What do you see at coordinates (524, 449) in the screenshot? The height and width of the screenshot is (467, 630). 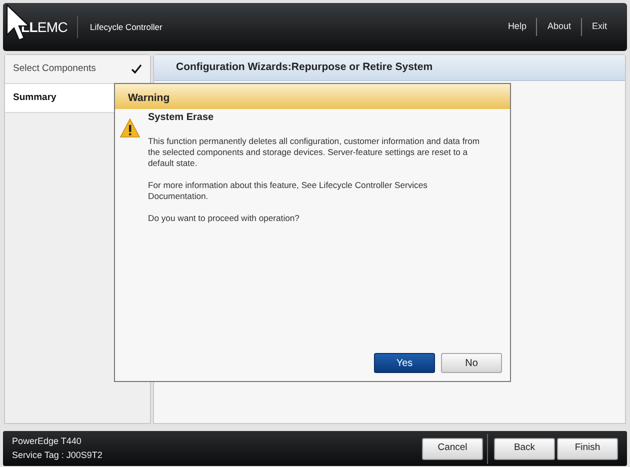 I see `footer-button: Back` at bounding box center [524, 449].